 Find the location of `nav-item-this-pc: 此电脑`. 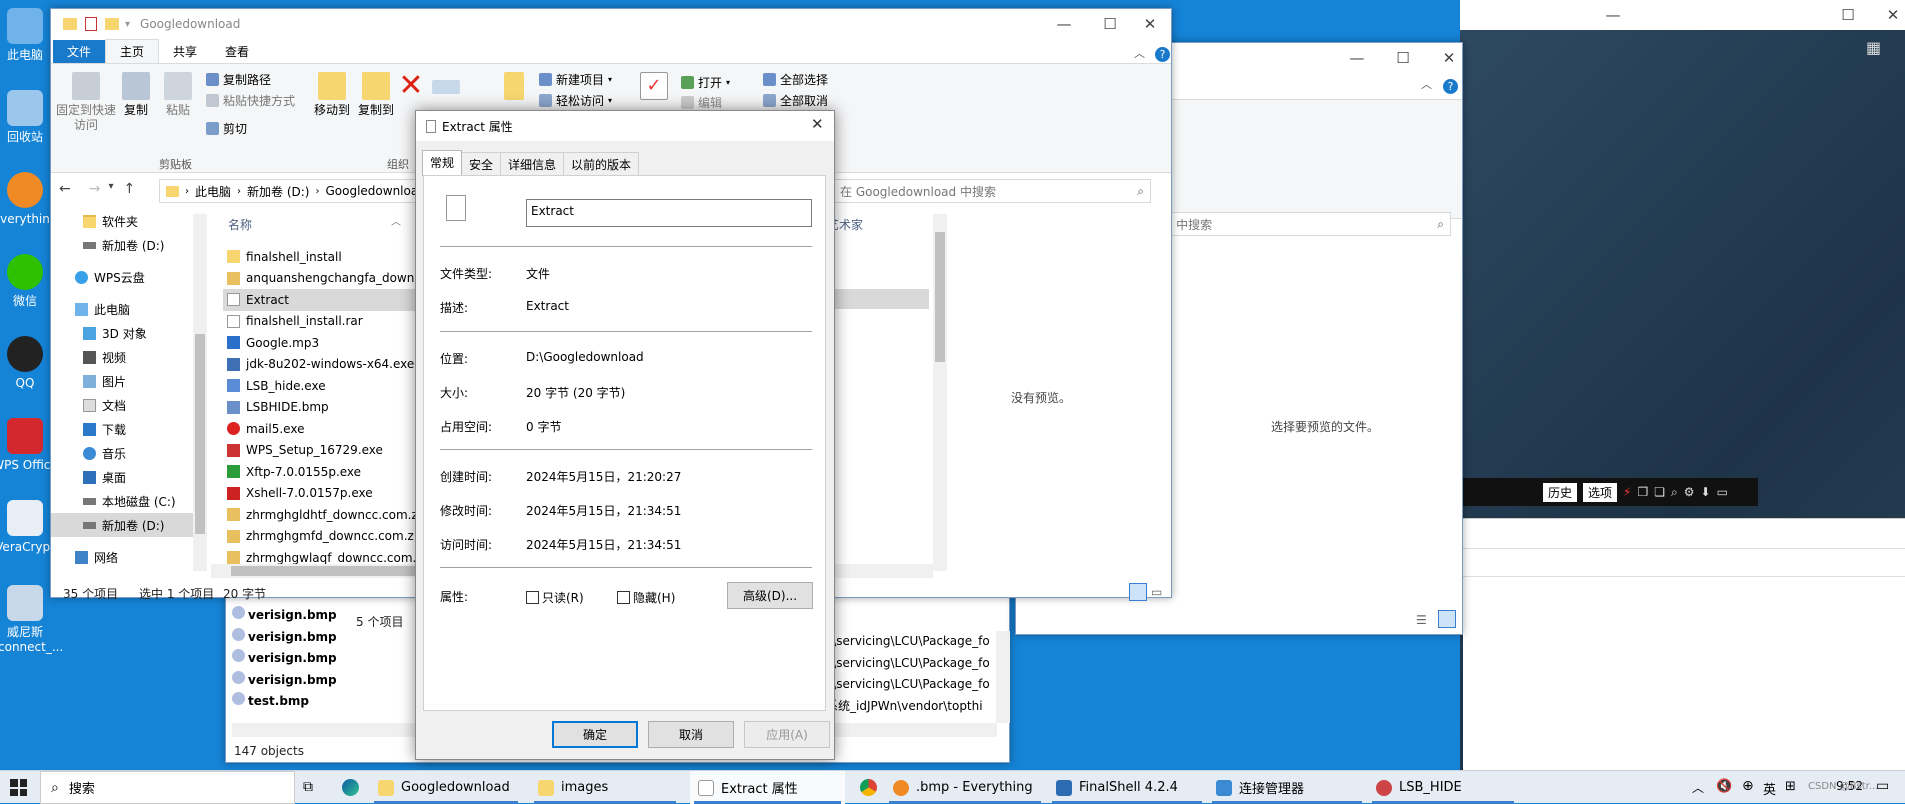

nav-item-this-pc: 此电脑 is located at coordinates (128, 309).